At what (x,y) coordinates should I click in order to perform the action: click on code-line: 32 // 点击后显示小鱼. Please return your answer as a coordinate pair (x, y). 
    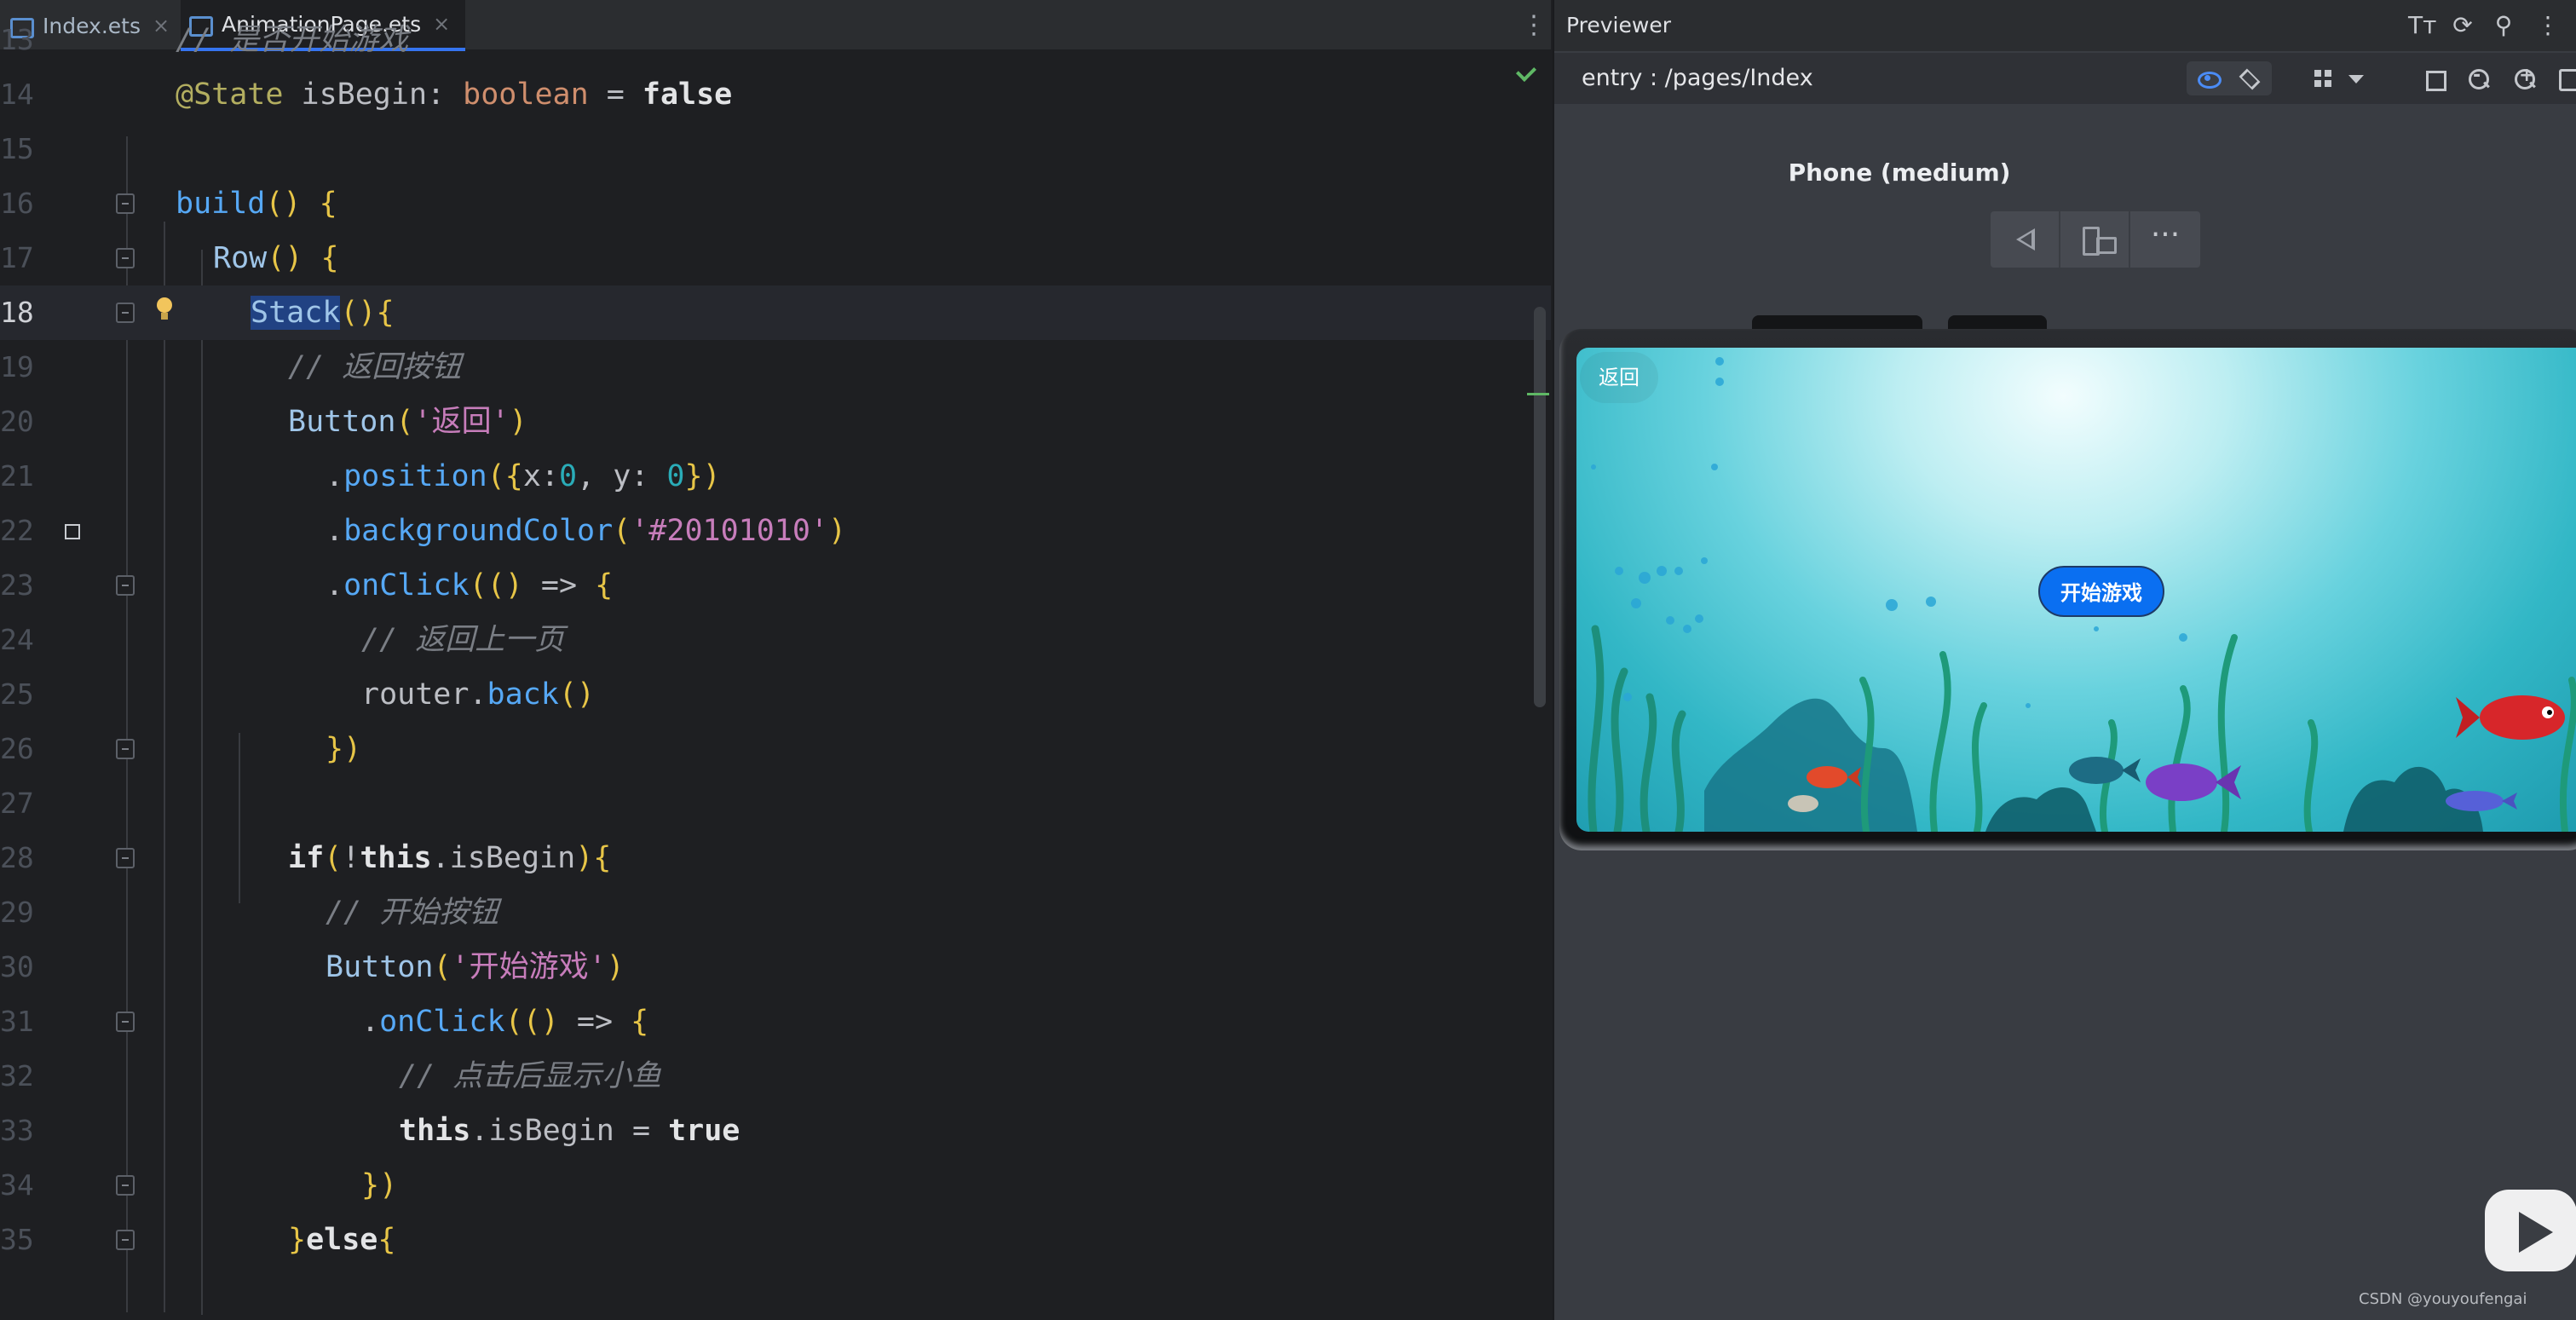
    Looking at the image, I should click on (775, 1076).